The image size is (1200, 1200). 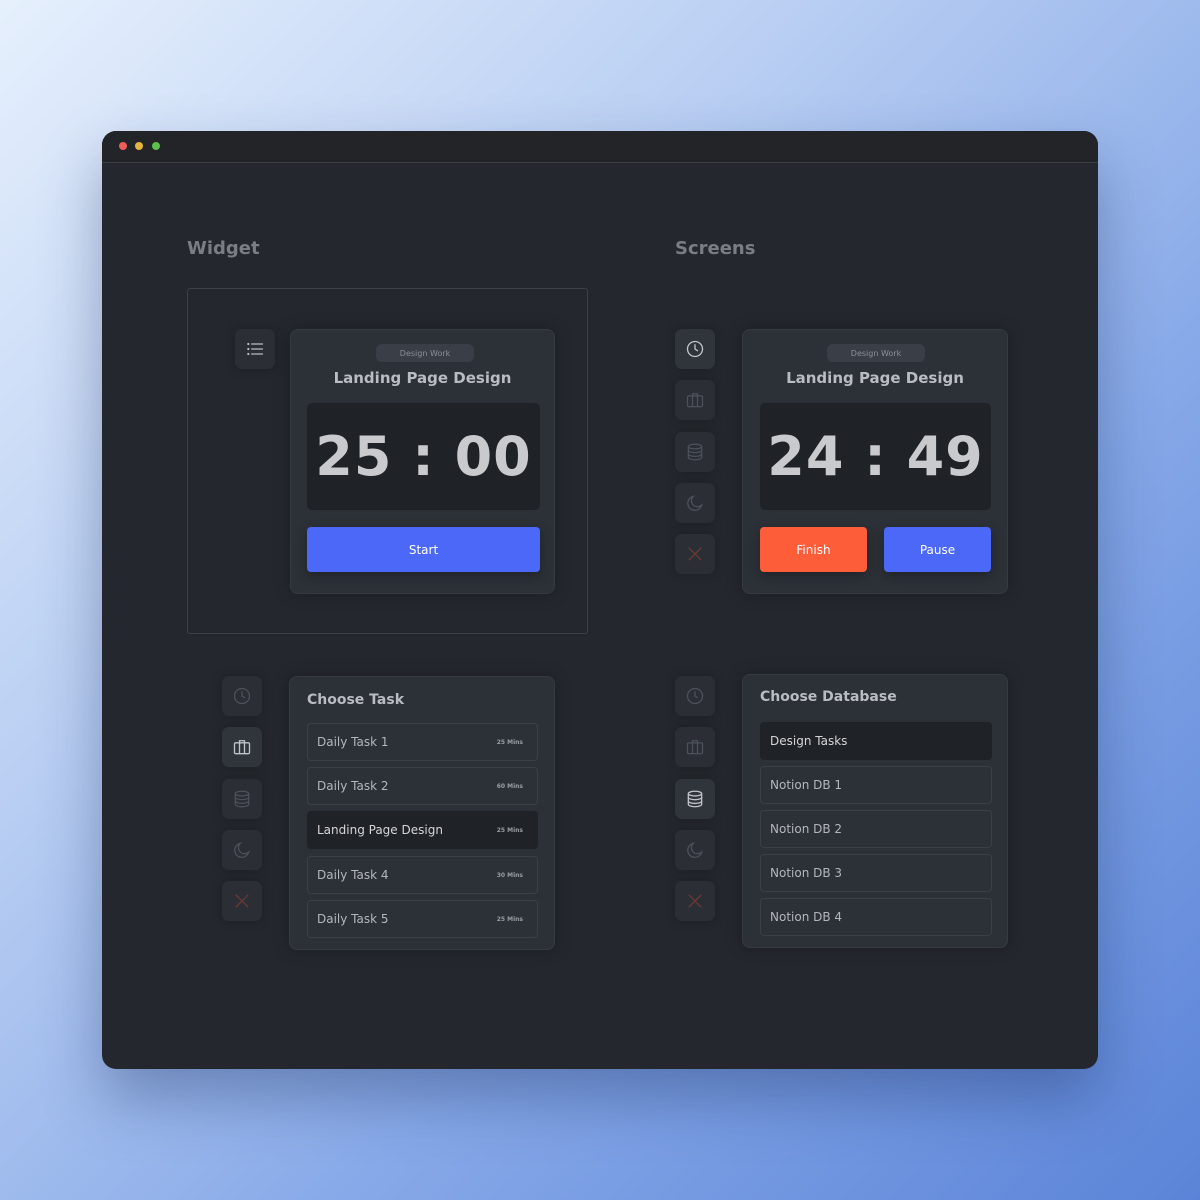 I want to click on database-label: Design Tasks, so click(x=809, y=741).